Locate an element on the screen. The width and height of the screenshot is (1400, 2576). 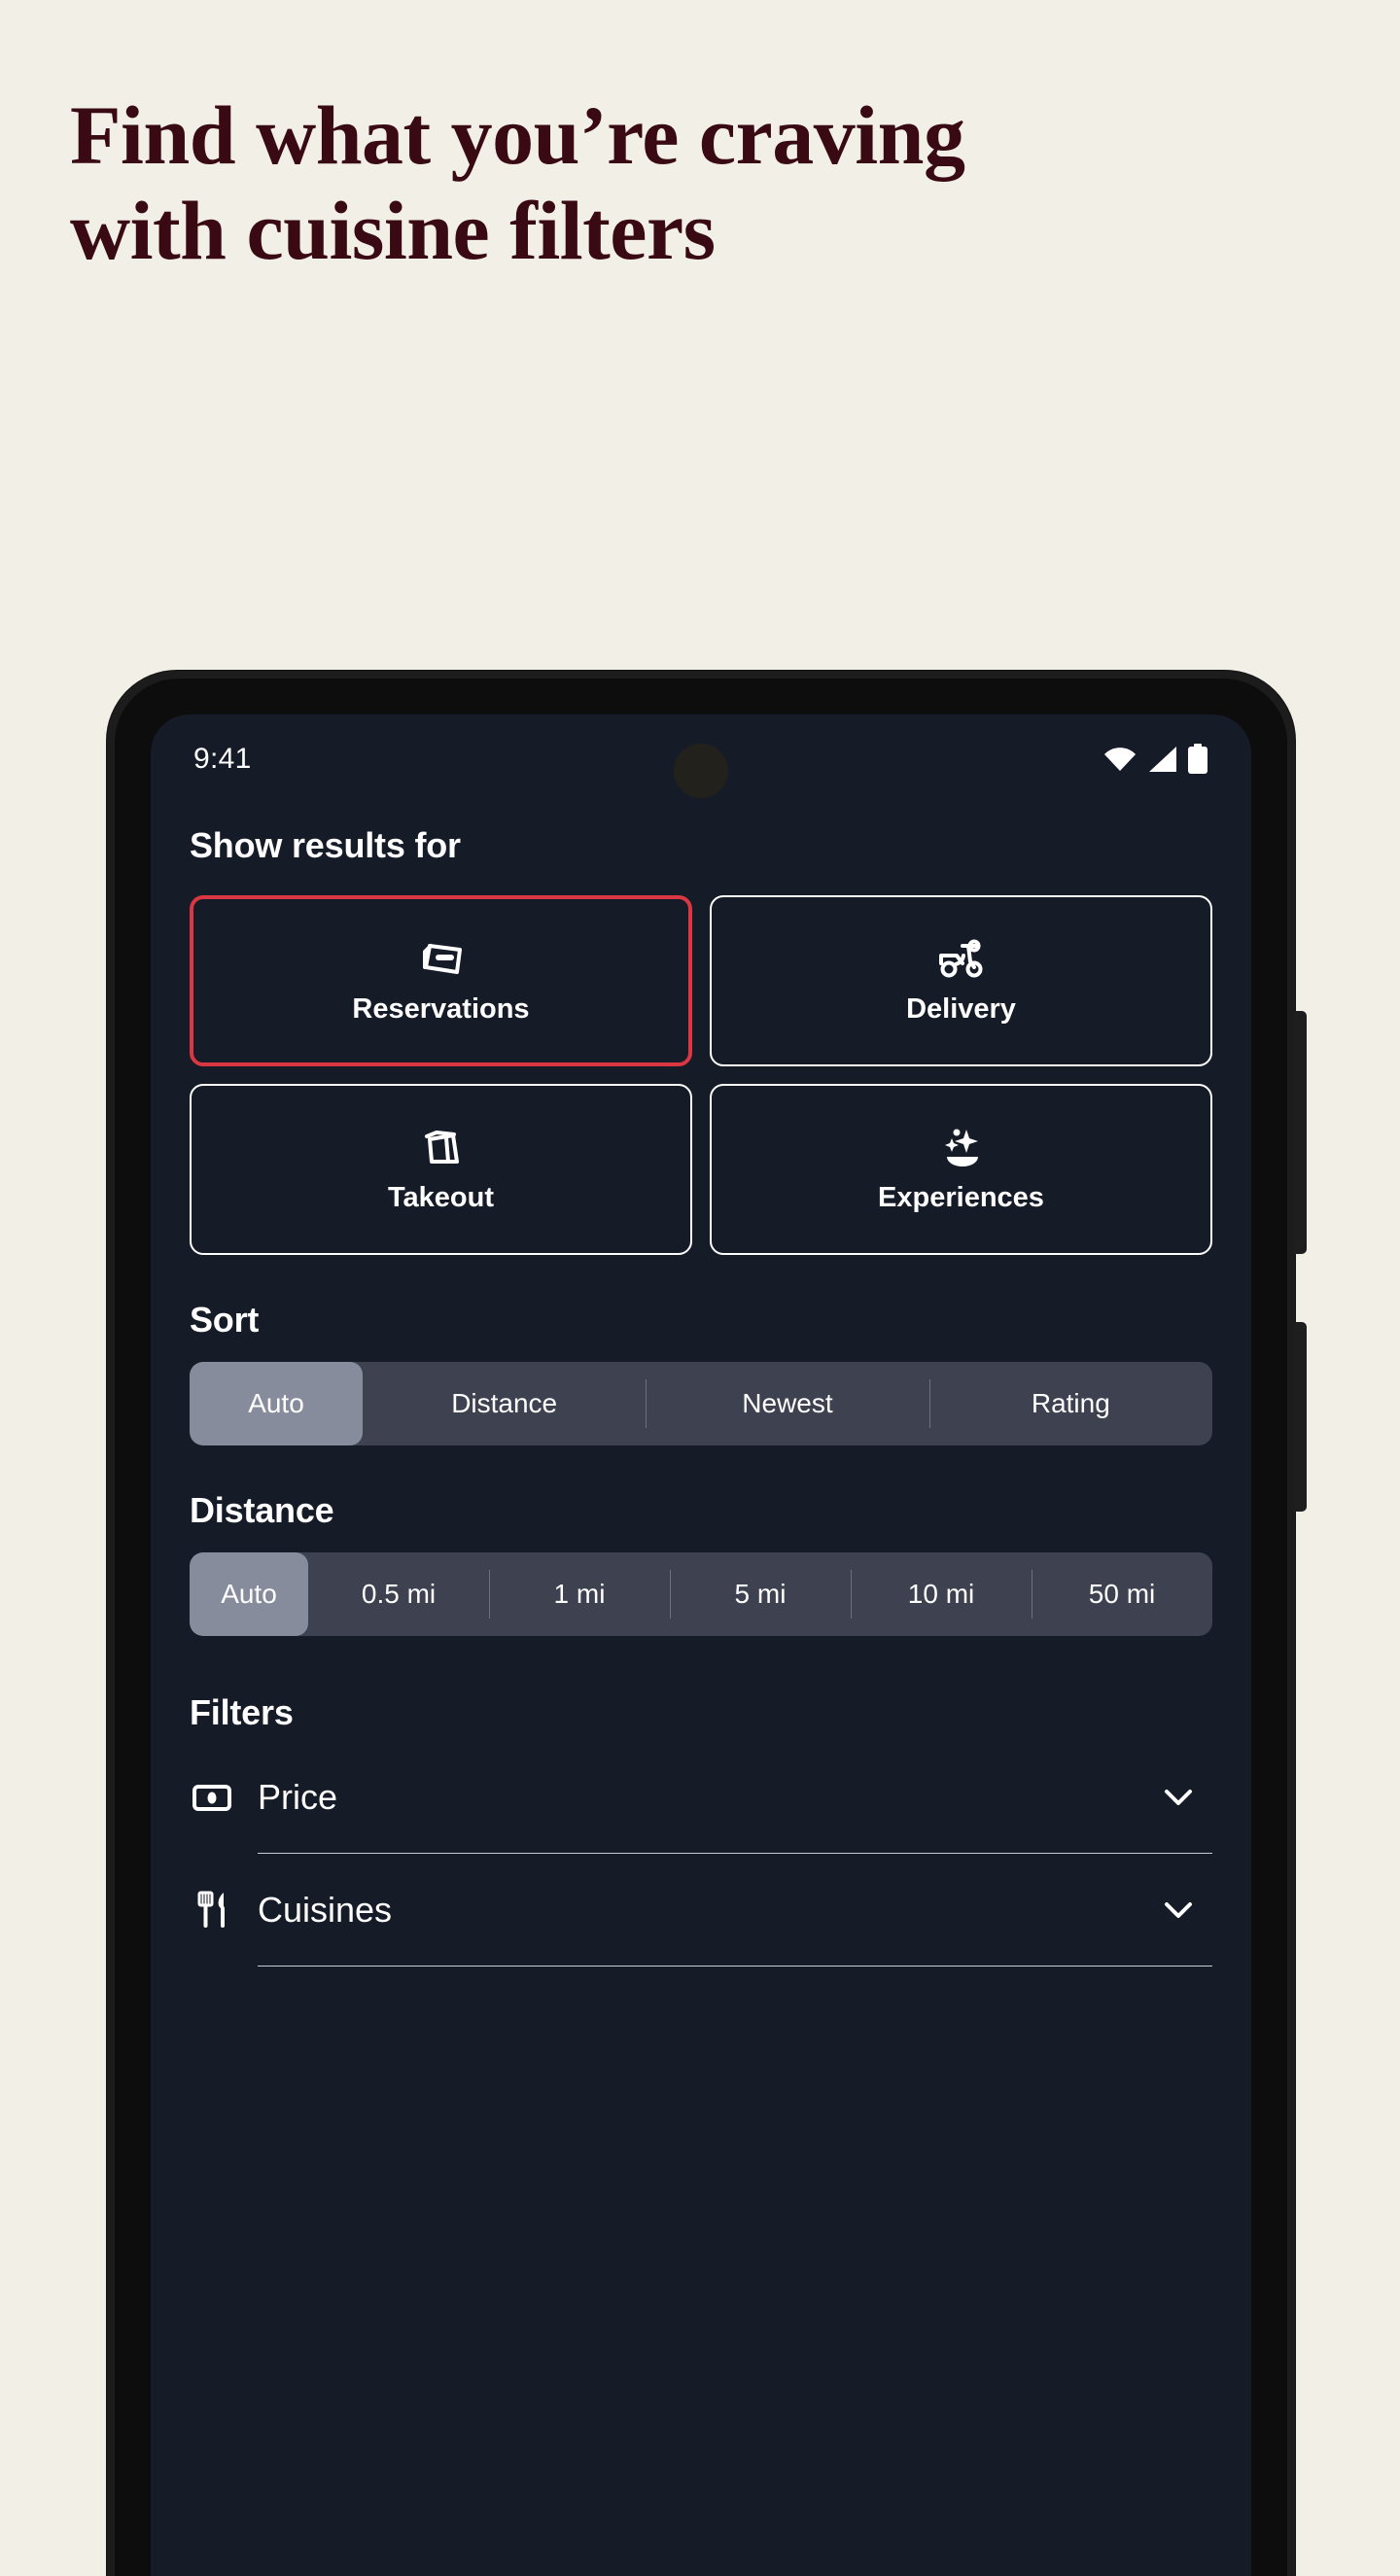
sort-option-label: Newest is located at coordinates (787, 1403).